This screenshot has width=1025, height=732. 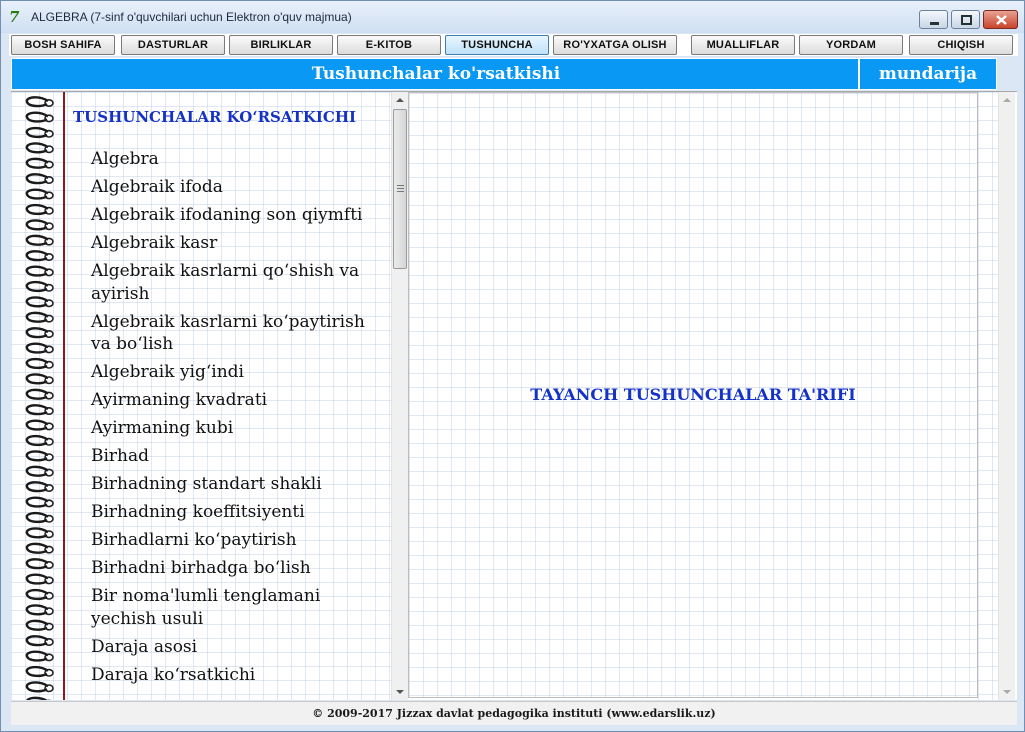 I want to click on term-item: Bir noma'lumli tenglamani yechish usuli, so click(x=238, y=607).